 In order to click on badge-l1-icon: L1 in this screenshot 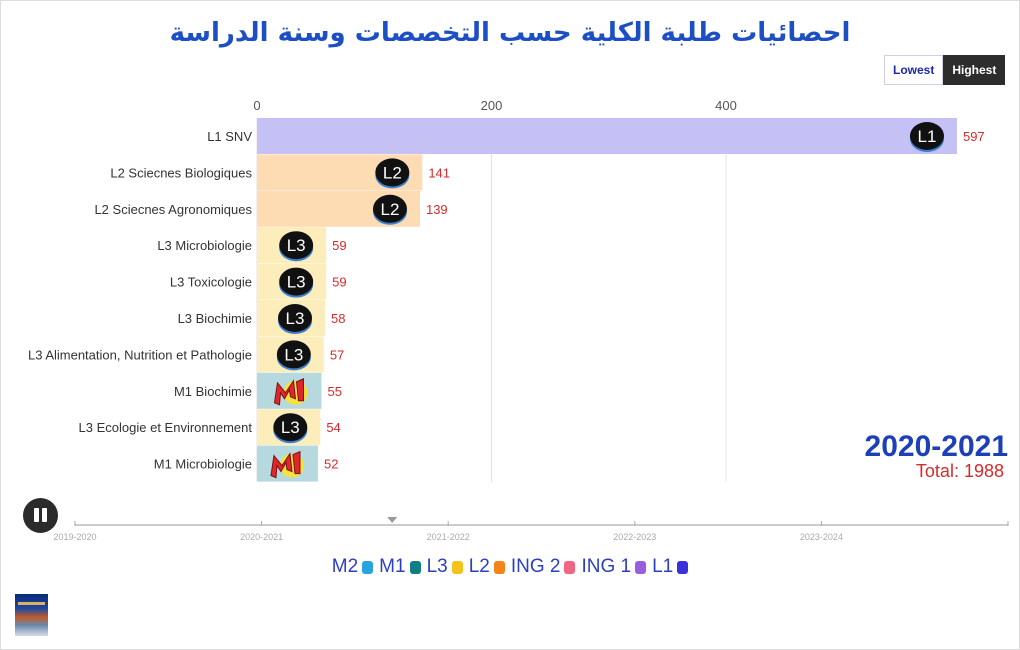, I will do `click(926, 137)`.